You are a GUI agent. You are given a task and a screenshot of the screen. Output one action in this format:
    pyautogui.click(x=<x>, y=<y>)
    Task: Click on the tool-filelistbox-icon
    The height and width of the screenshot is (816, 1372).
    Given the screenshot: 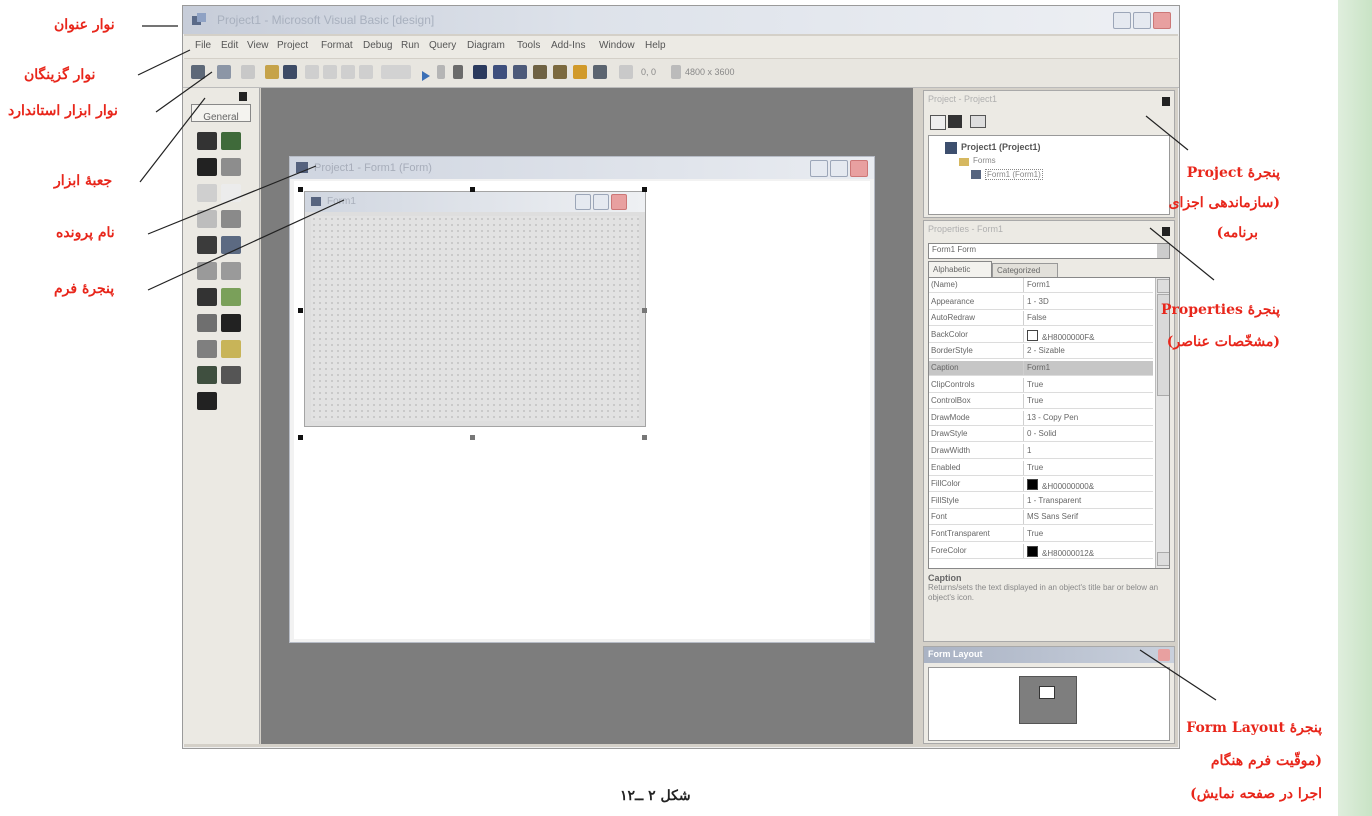 What is the action you would take?
    pyautogui.click(x=231, y=323)
    